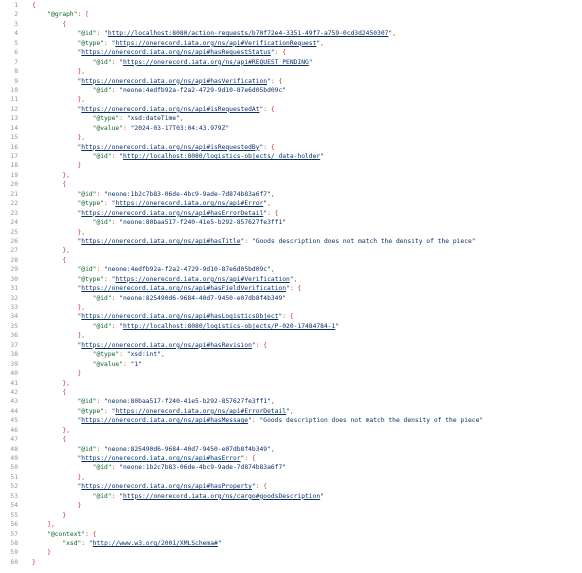 This screenshot has height=573, width=582. What do you see at coordinates (14, 251) in the screenshot?
I see `line-number: 27` at bounding box center [14, 251].